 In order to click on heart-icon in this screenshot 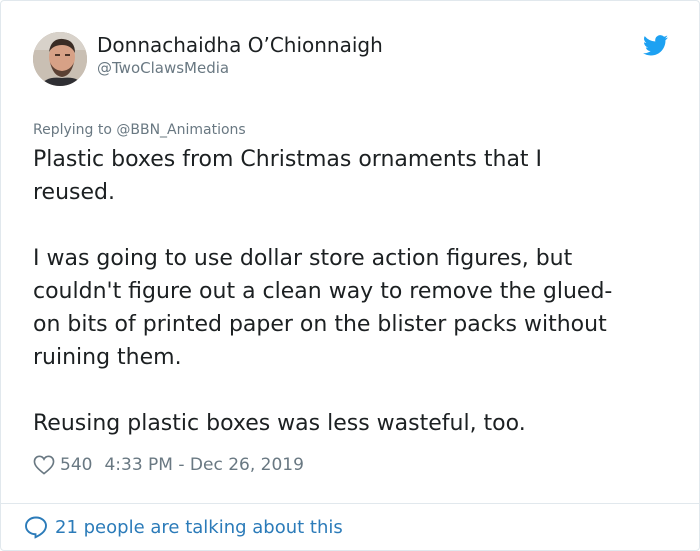, I will do `click(44, 465)`.